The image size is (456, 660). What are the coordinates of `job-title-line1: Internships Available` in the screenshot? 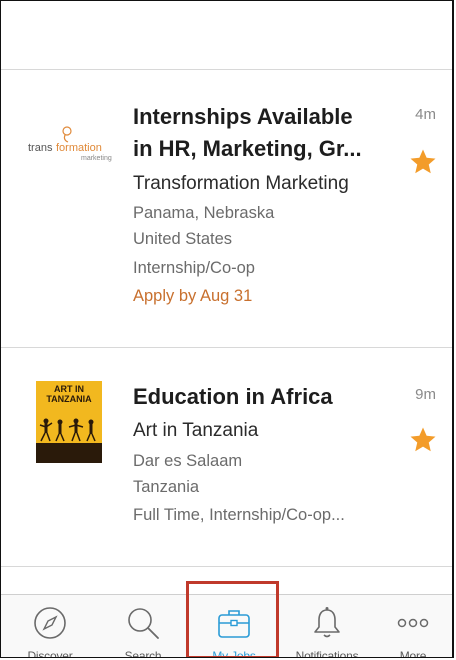 It's located at (243, 116).